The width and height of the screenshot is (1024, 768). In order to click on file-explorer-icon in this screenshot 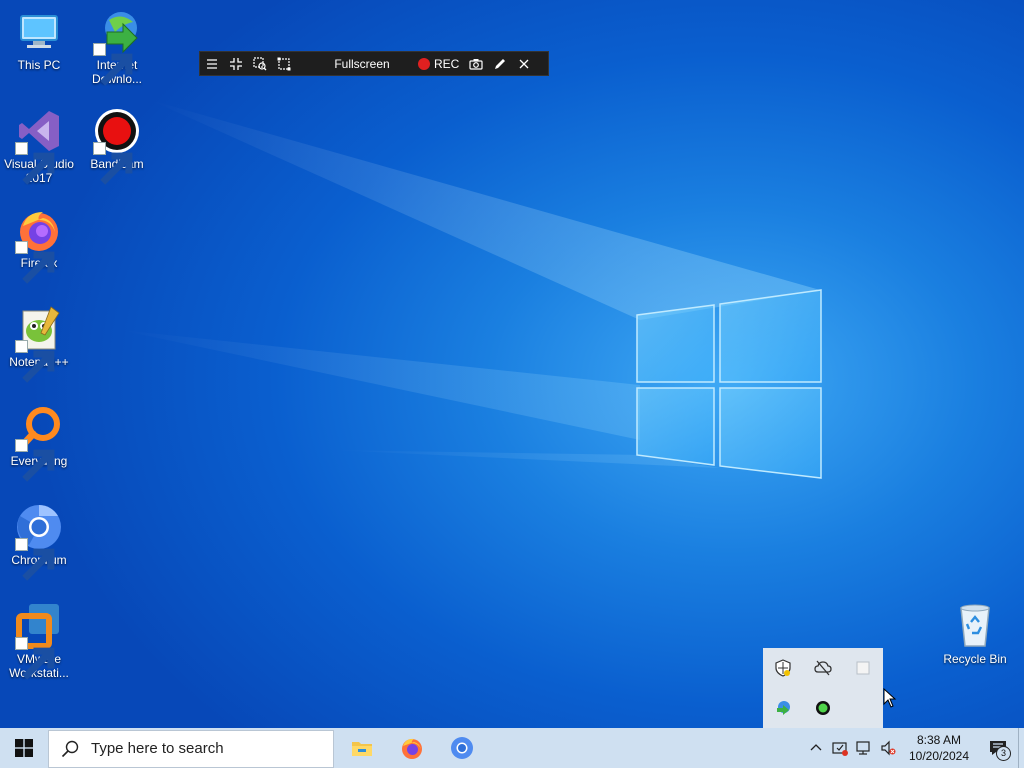, I will do `click(362, 749)`.